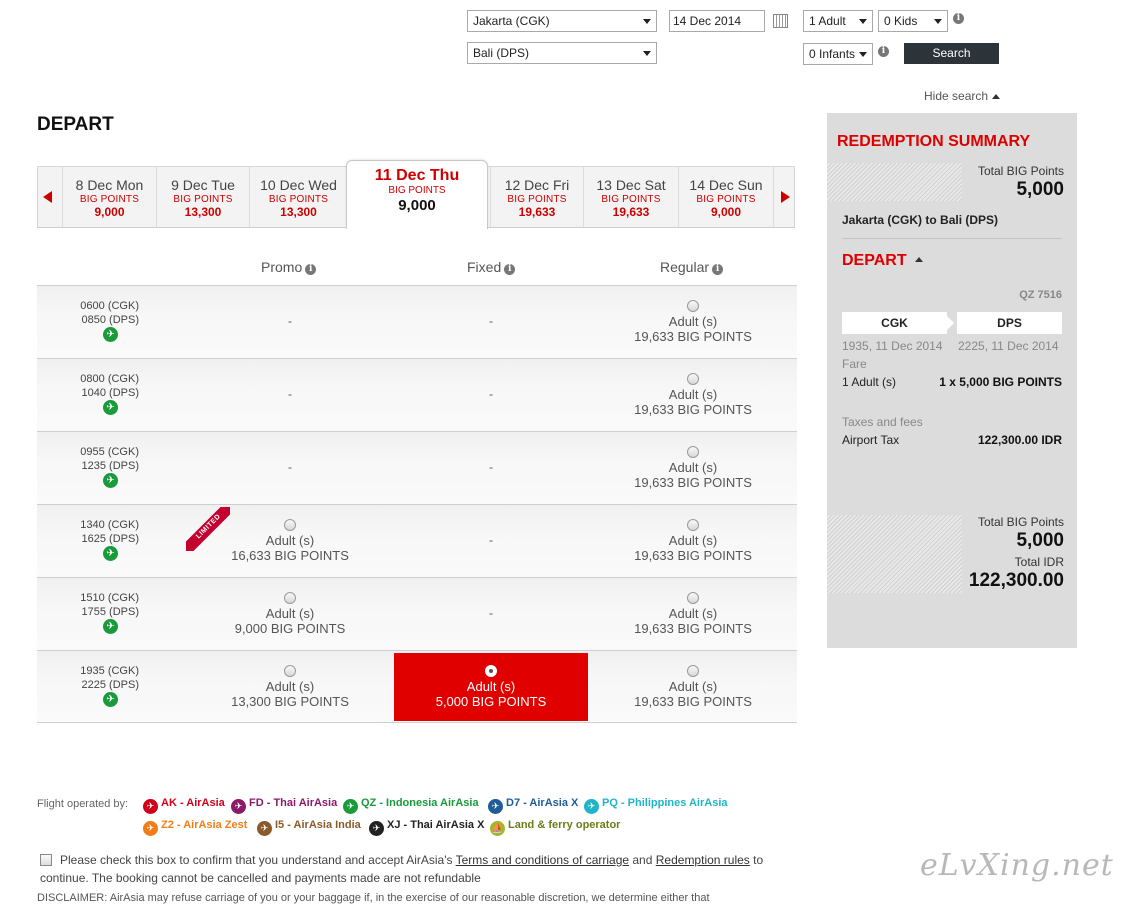 This screenshot has width=1125, height=904. Describe the element at coordinates (726, 197) in the screenshot. I see `date-tab-6: 14 Dec Sun BIG POINTS 9,000` at that location.